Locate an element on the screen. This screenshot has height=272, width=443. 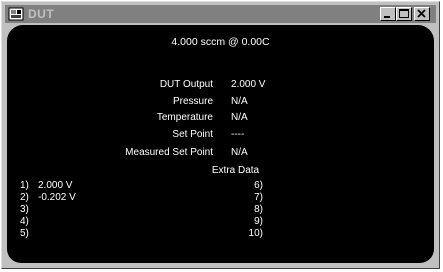
title-bar: DUT is located at coordinates (220, 14).